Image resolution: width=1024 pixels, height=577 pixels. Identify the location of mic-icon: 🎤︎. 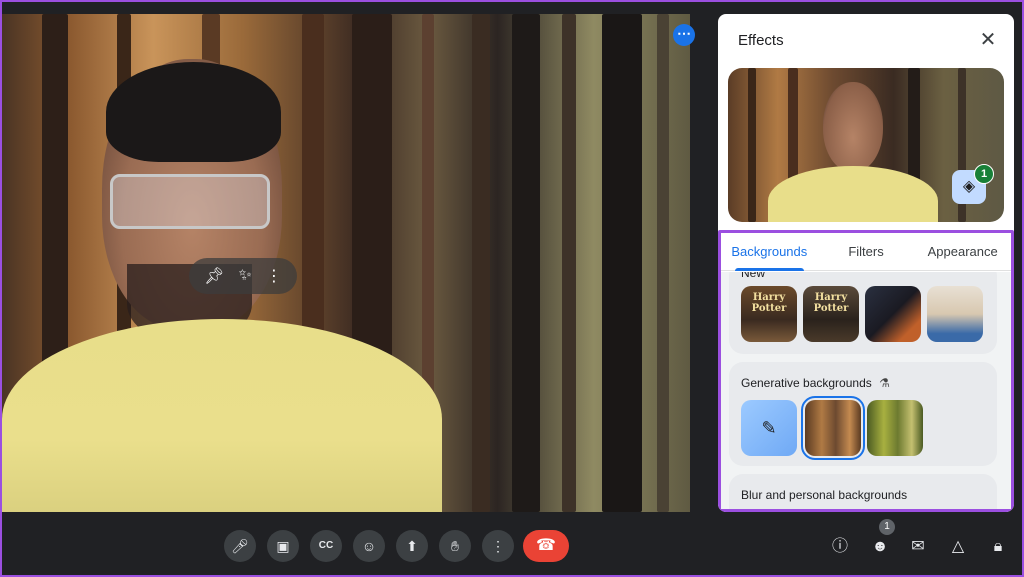
(240, 546).